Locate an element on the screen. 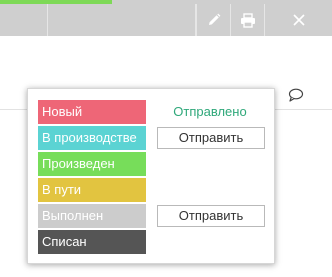 The image size is (332, 277). status-row-produced: Произведен is located at coordinates (156, 164).